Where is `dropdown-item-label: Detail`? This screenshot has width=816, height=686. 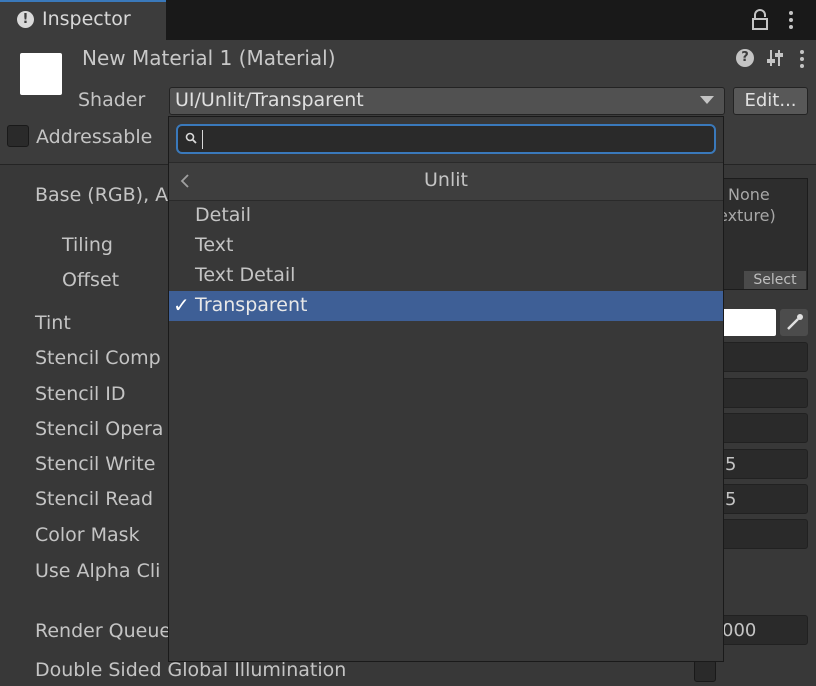
dropdown-item-label: Detail is located at coordinates (223, 215).